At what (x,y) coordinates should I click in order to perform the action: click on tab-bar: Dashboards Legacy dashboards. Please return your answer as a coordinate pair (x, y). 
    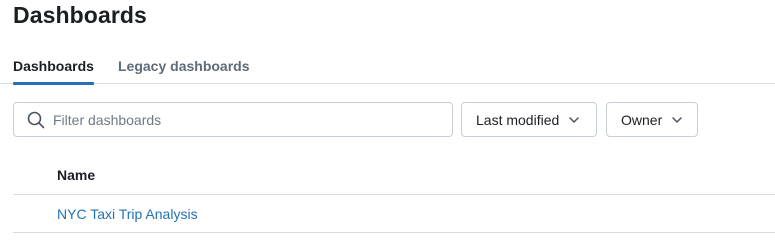
    Looking at the image, I should click on (387, 68).